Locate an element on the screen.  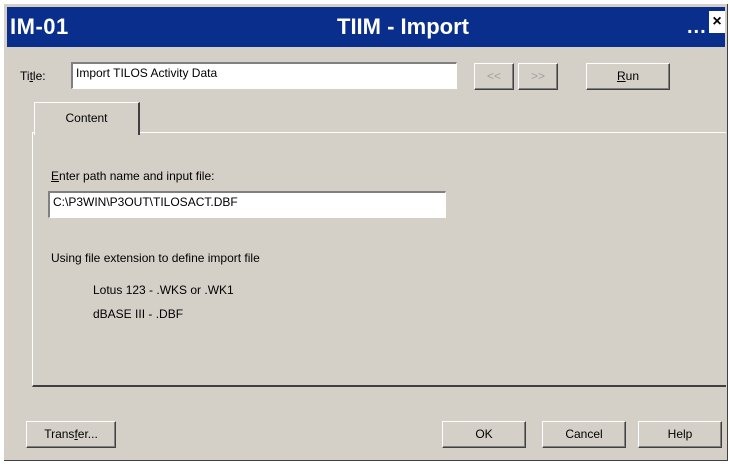
dialog-code: IM-01 is located at coordinates (39, 26).